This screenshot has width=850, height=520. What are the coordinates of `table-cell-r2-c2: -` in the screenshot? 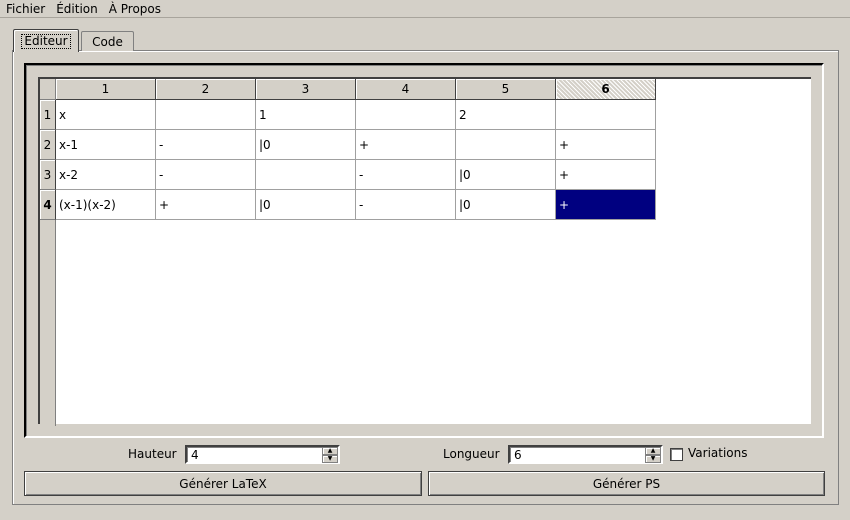 It's located at (206, 145).